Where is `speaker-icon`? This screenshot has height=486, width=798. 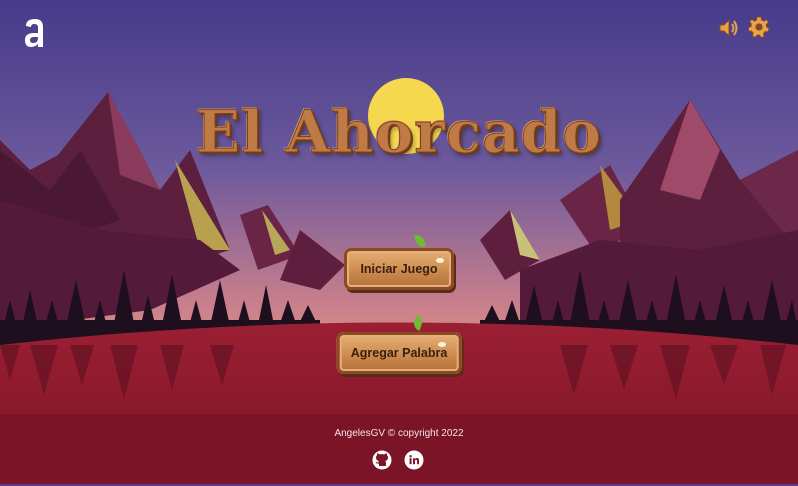
speaker-icon is located at coordinates (729, 28).